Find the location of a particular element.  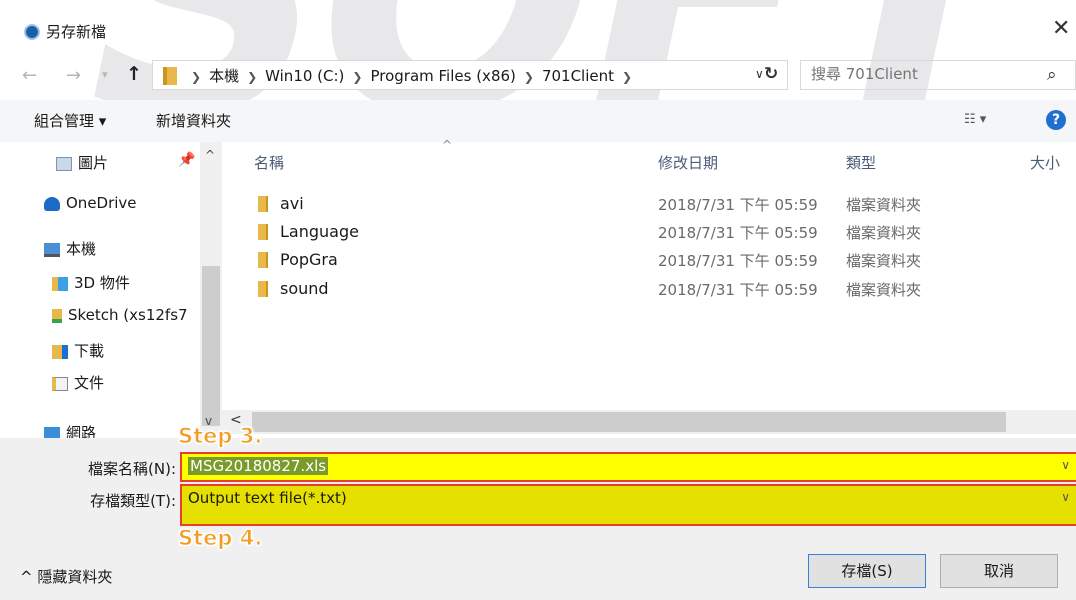

pin-icon: 📌 is located at coordinates (186, 160).